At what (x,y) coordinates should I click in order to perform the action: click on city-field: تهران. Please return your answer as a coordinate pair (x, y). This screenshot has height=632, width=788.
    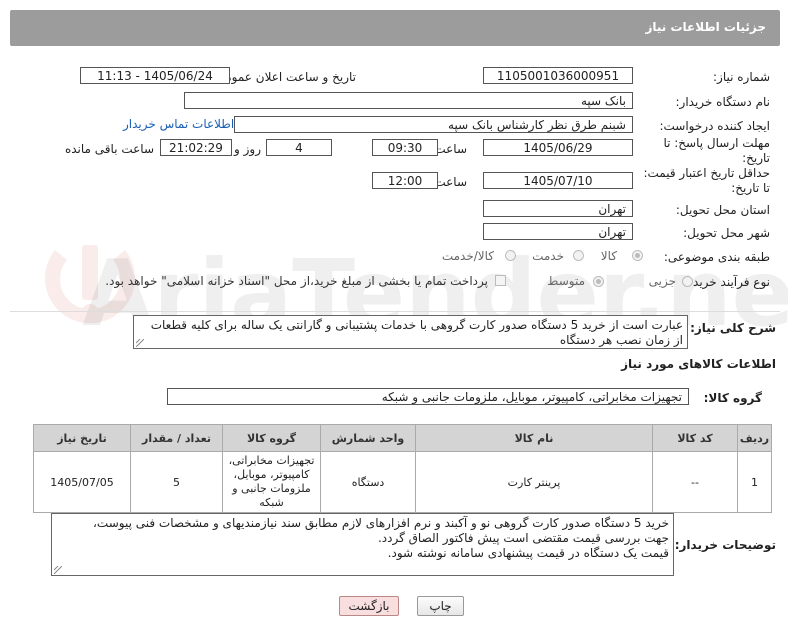
    Looking at the image, I should click on (558, 231).